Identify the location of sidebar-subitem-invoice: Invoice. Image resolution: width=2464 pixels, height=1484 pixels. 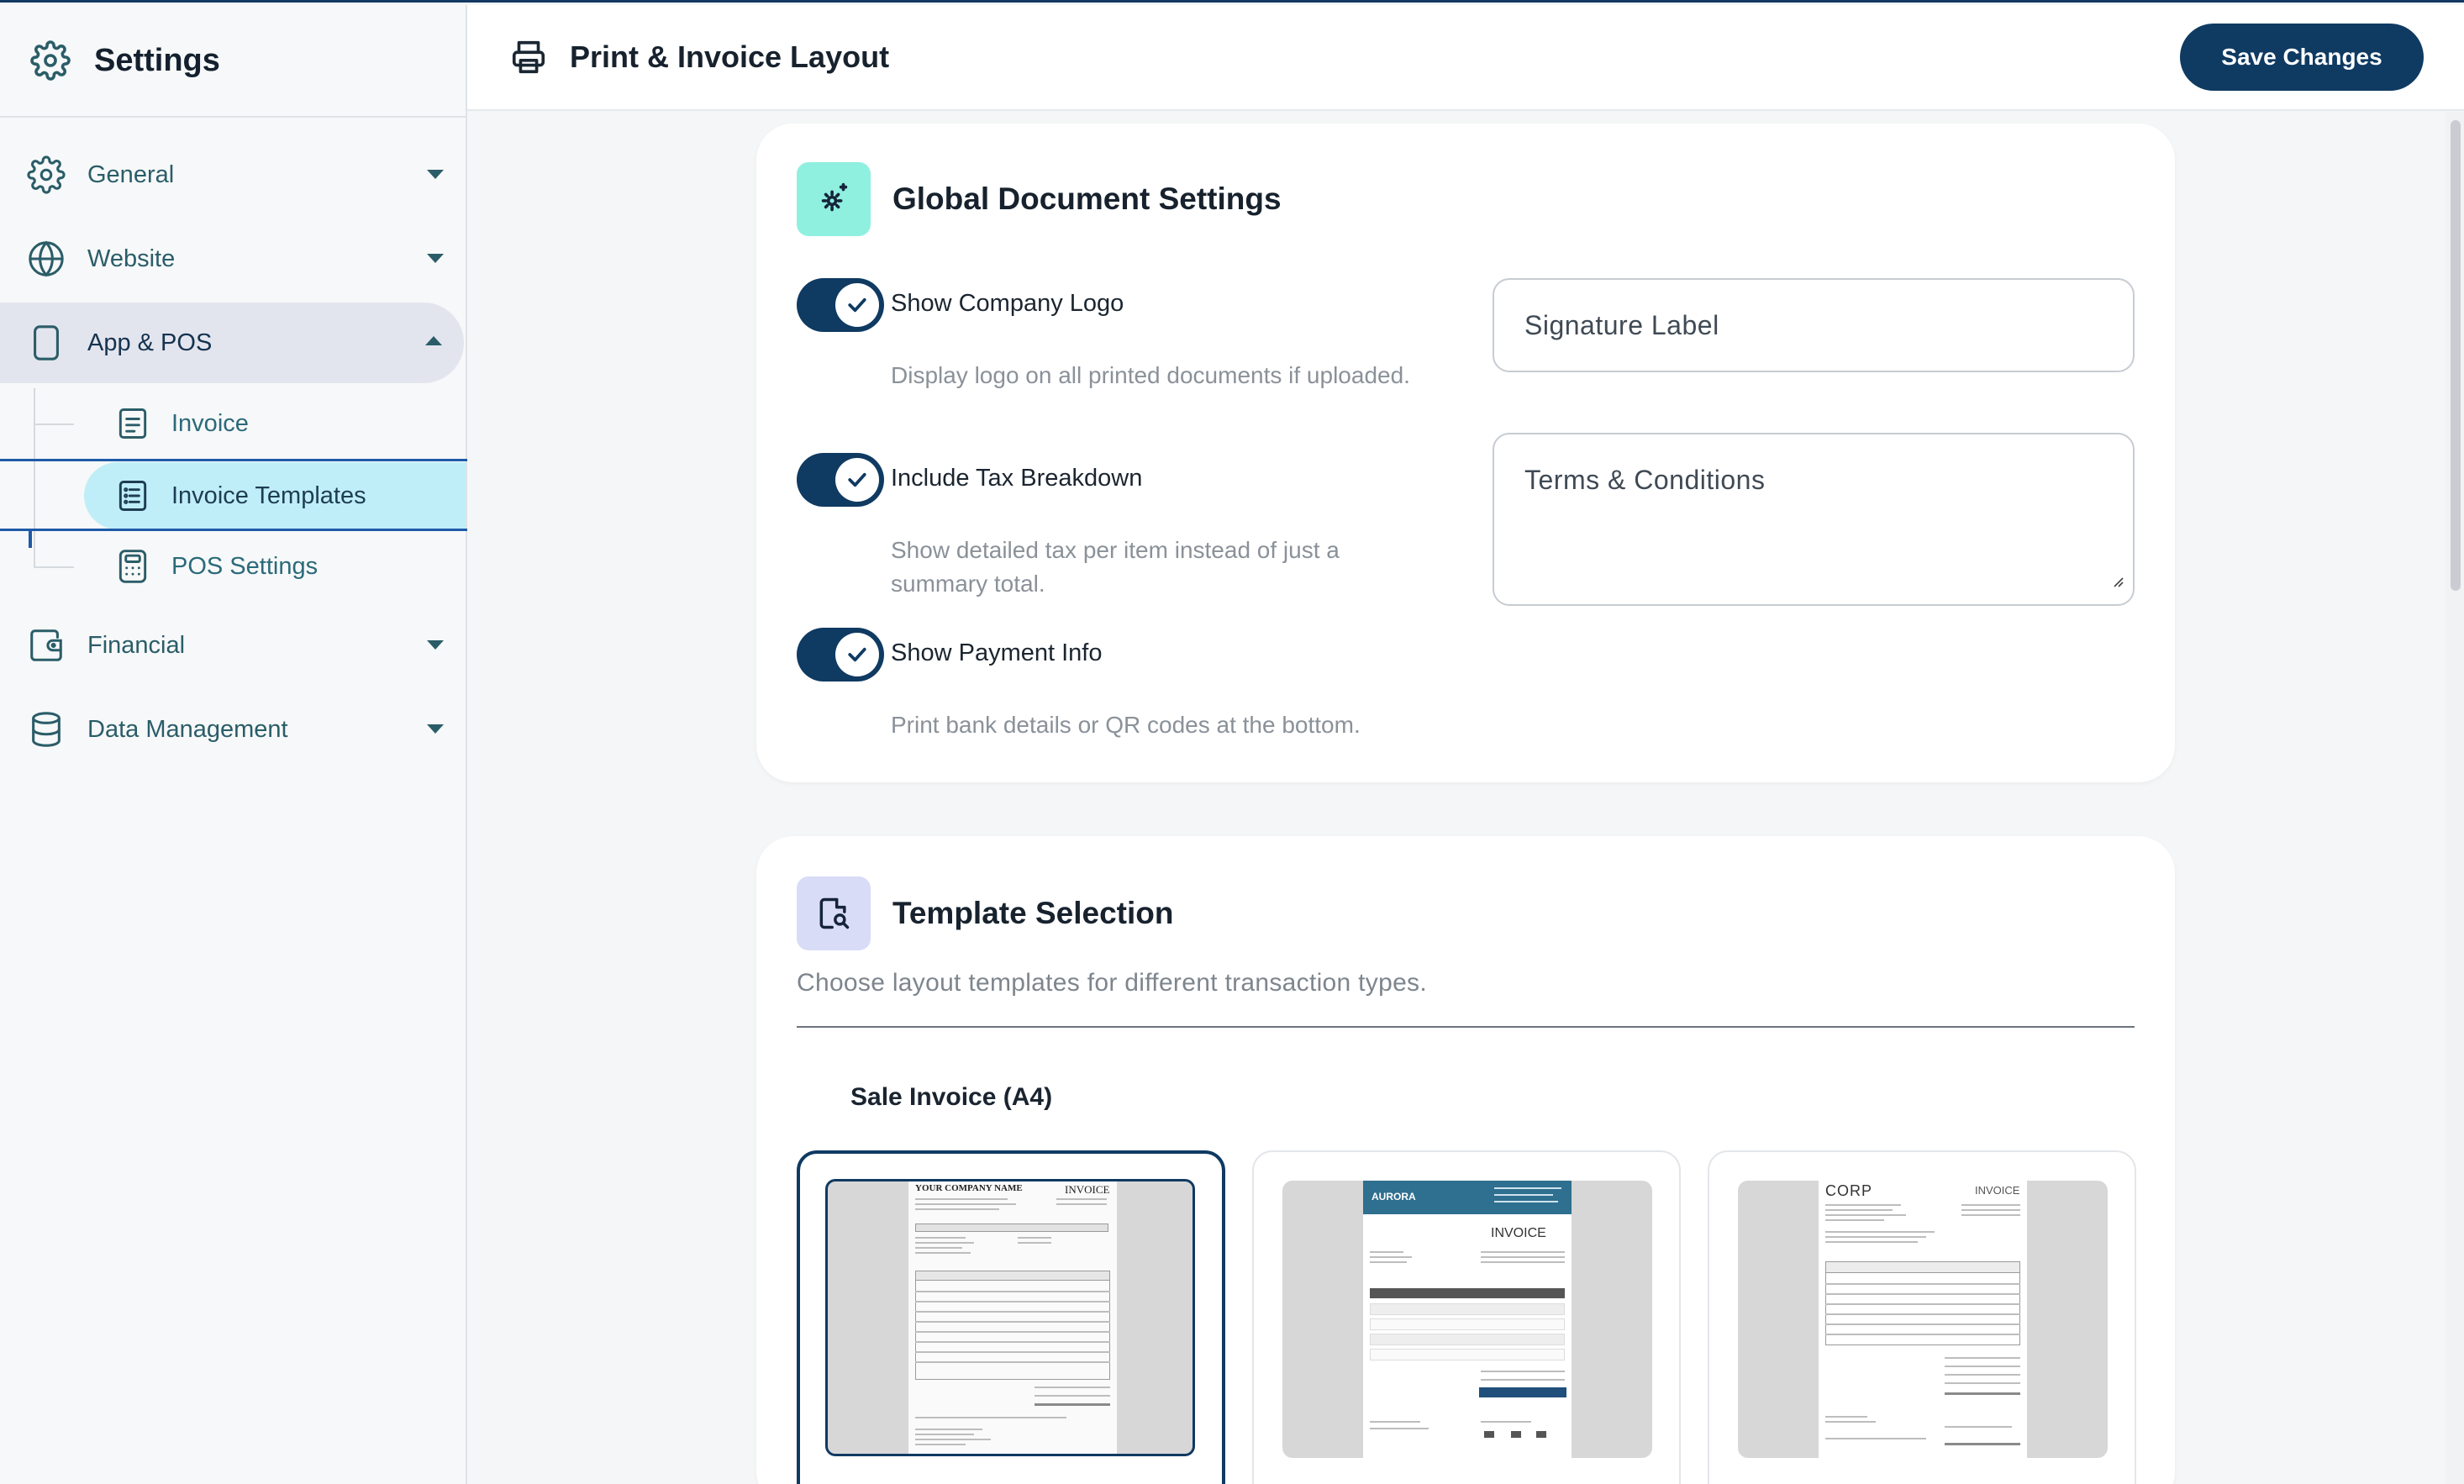
(275, 424).